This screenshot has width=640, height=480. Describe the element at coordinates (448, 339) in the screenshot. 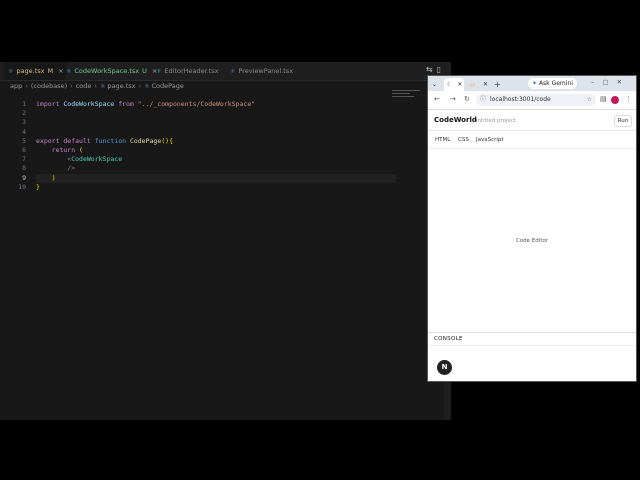

I see `console-label: CONSOLE` at that location.